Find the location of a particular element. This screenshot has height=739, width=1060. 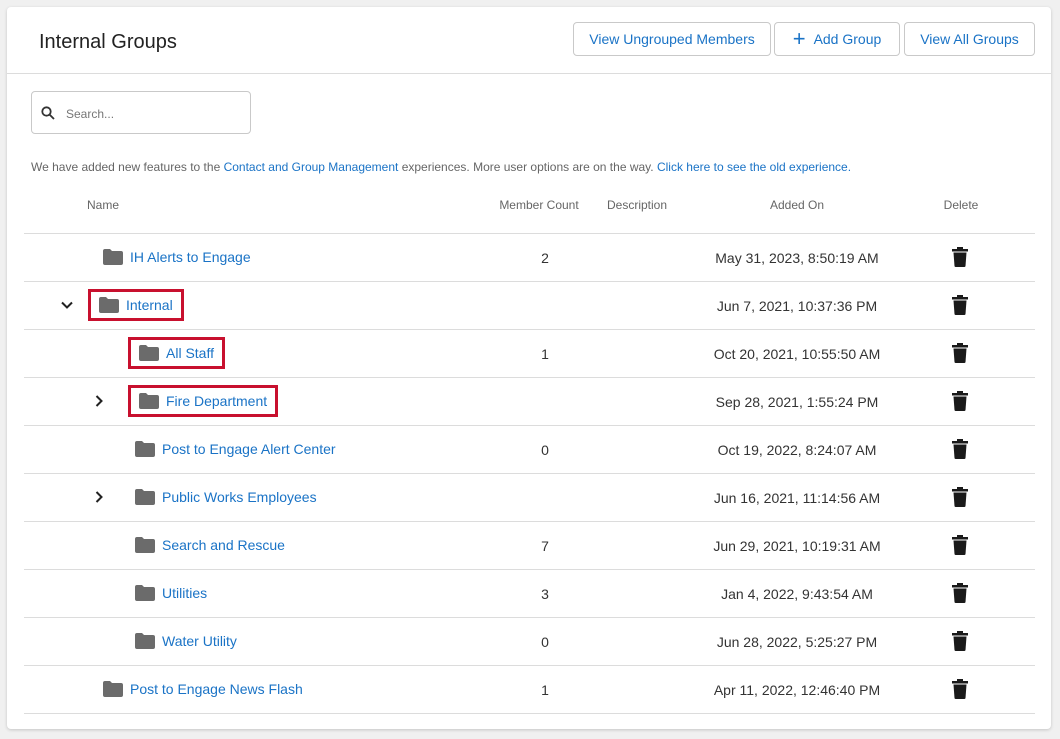

added-on: Jun 7, 2021, 10:37:36 PM is located at coordinates (797, 306).